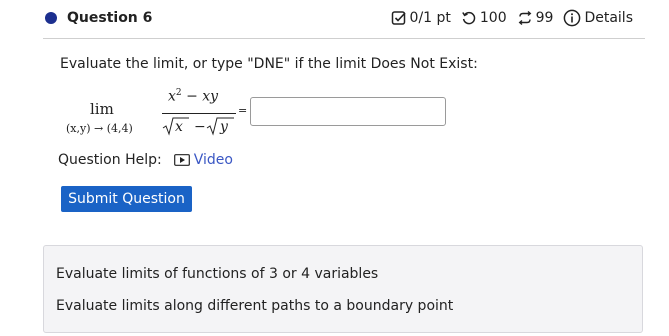  Describe the element at coordinates (224, 127) in the screenshot. I see `svg-text: y` at that location.